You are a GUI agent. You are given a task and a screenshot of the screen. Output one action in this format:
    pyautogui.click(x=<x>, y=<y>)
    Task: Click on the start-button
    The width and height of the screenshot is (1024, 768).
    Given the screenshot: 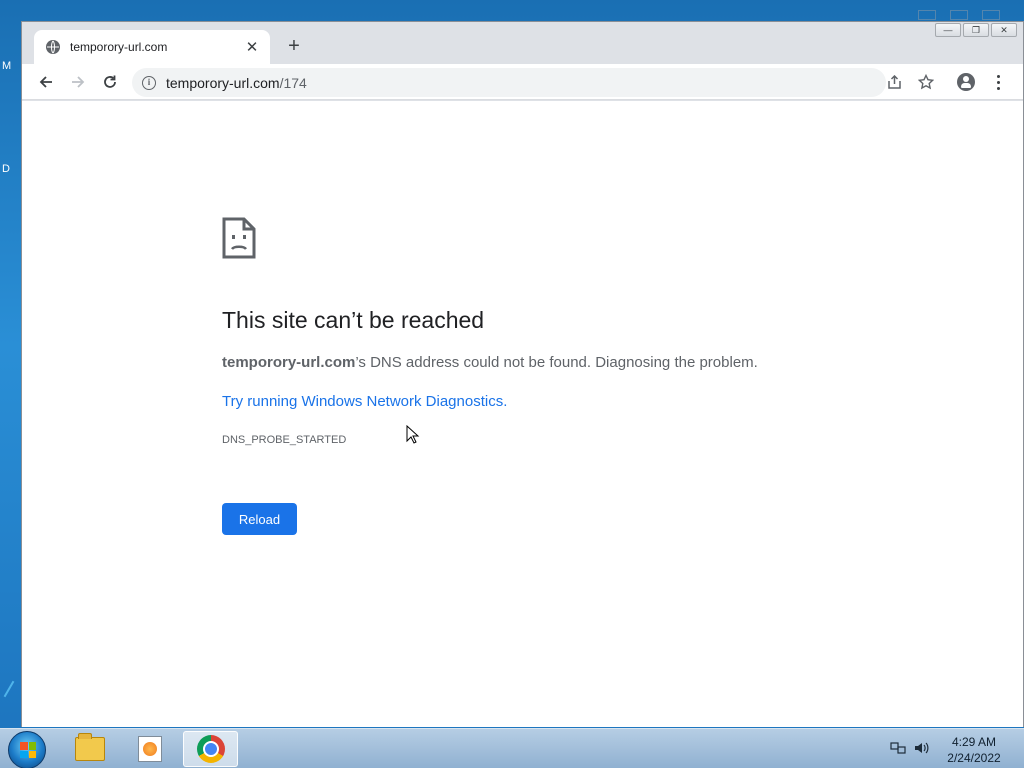 What is the action you would take?
    pyautogui.click(x=27, y=749)
    